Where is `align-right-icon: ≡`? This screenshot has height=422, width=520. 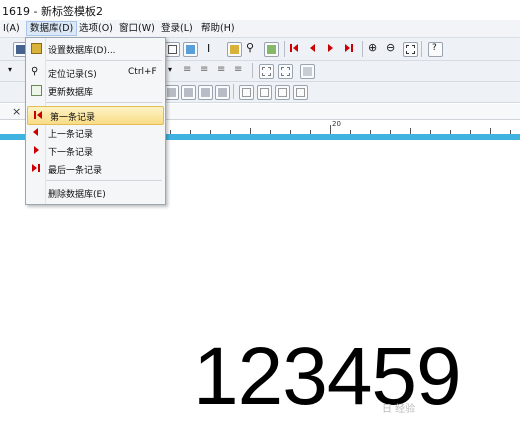 align-right-icon: ≡ is located at coordinates (221, 69).